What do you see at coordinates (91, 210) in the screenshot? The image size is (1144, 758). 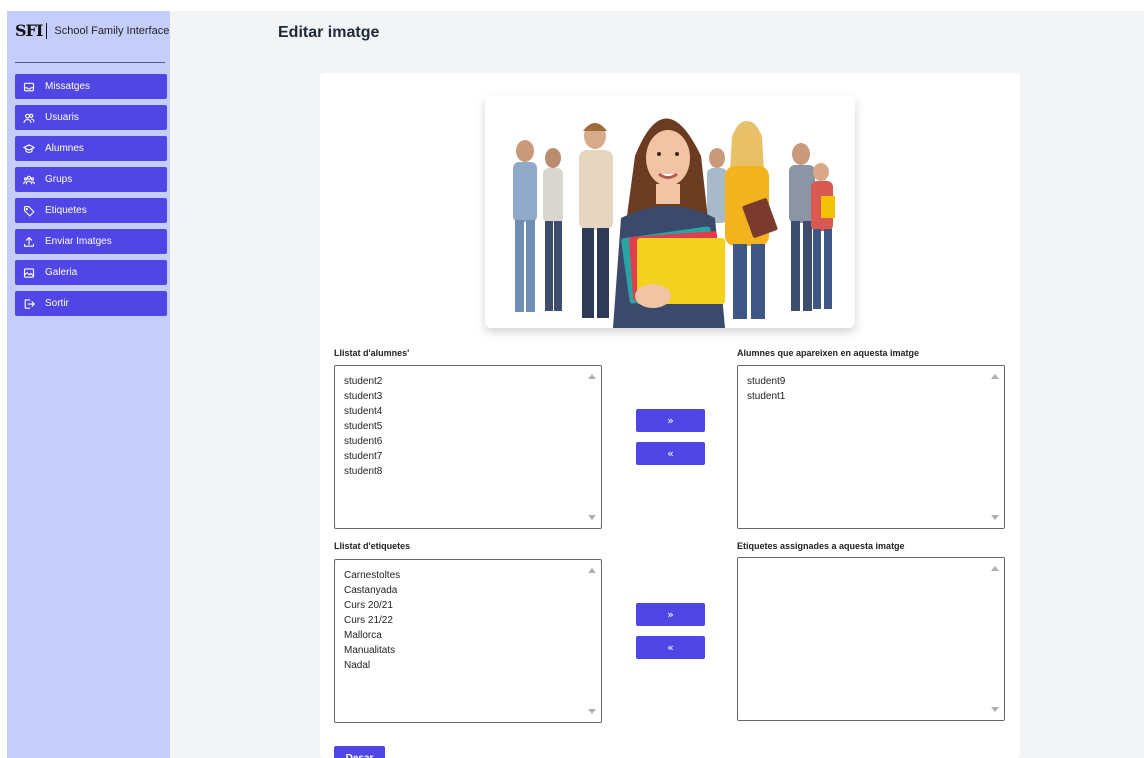 I see `sidebar-item-etiquetes: Etiquetes` at bounding box center [91, 210].